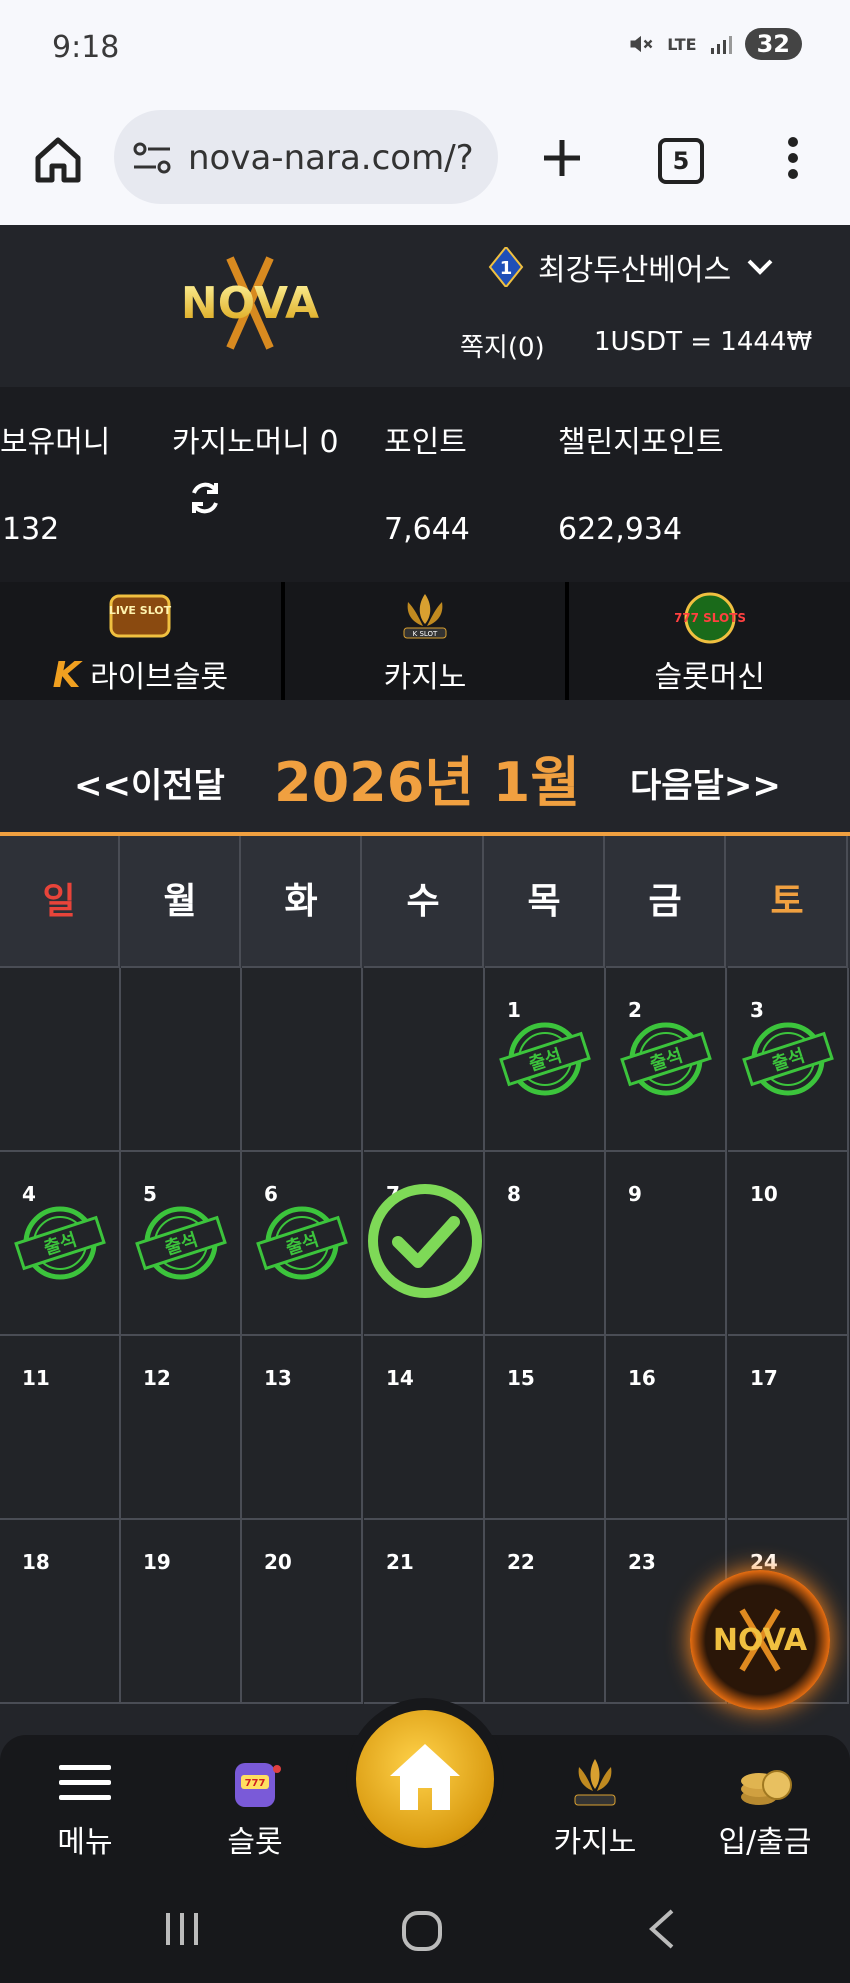 The image size is (850, 1983). I want to click on weekday-tue: 화, so click(302, 902).